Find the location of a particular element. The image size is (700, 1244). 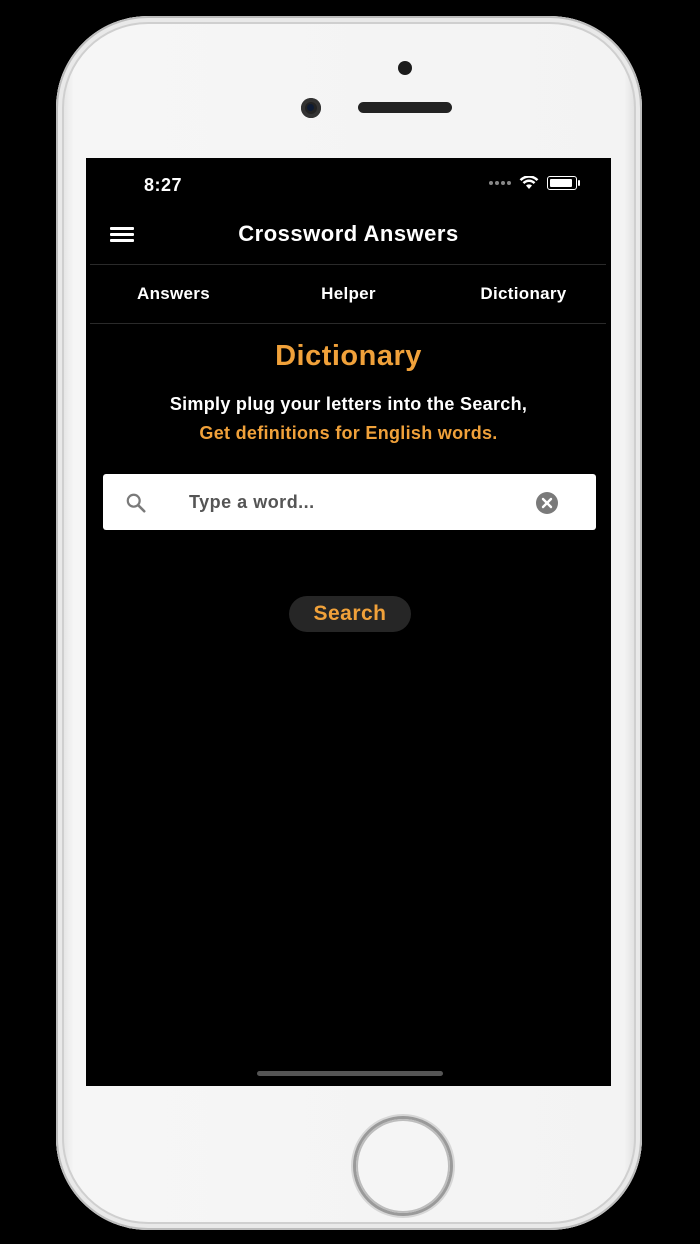

home-button is located at coordinates (403, 1166).